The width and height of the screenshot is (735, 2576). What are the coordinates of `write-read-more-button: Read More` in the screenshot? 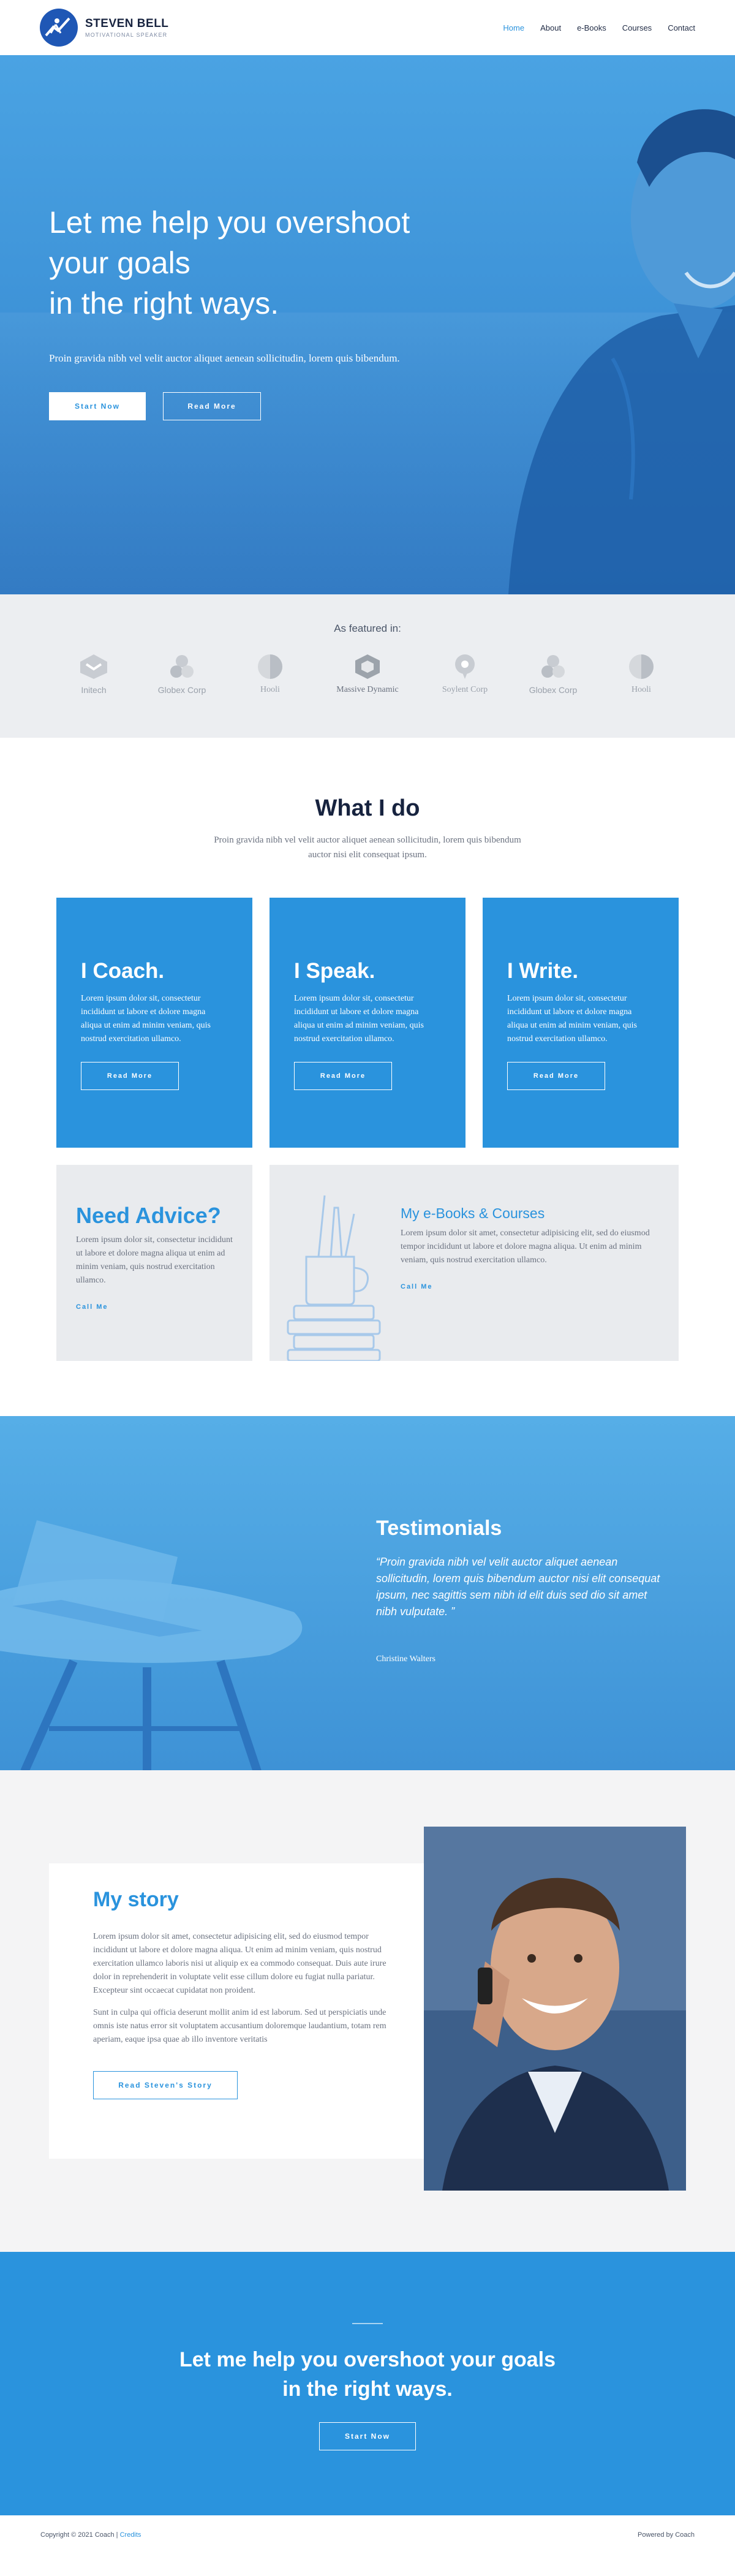 It's located at (556, 1076).